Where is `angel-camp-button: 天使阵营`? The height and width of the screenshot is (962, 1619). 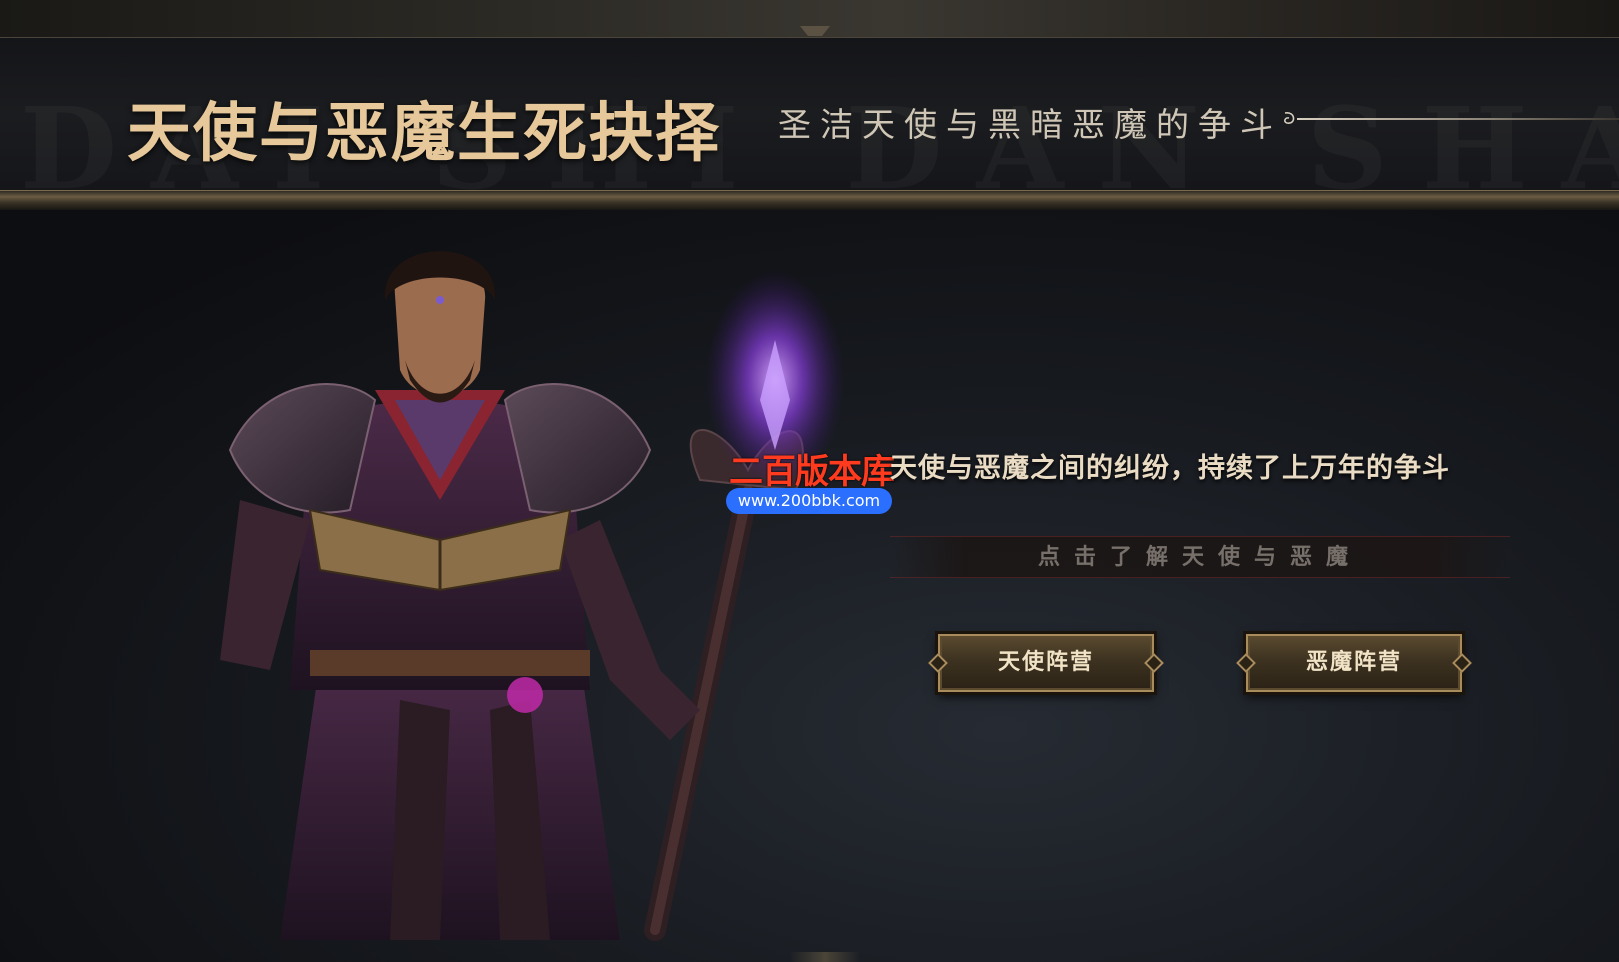
angel-camp-button: 天使阵营 is located at coordinates (1046, 663).